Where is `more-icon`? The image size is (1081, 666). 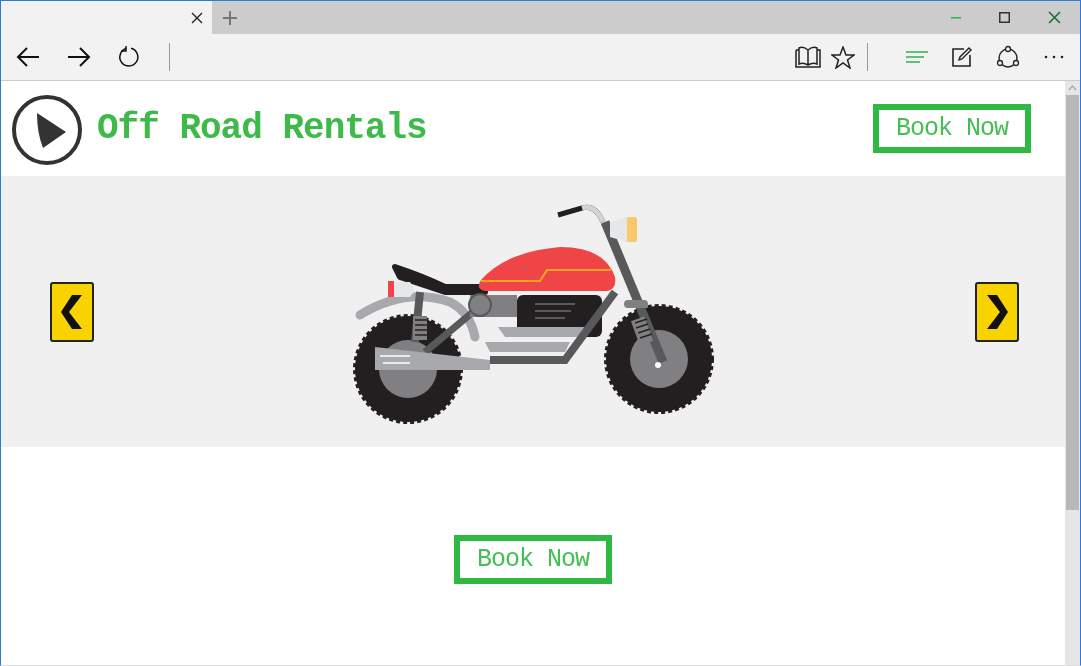 more-icon is located at coordinates (1054, 57).